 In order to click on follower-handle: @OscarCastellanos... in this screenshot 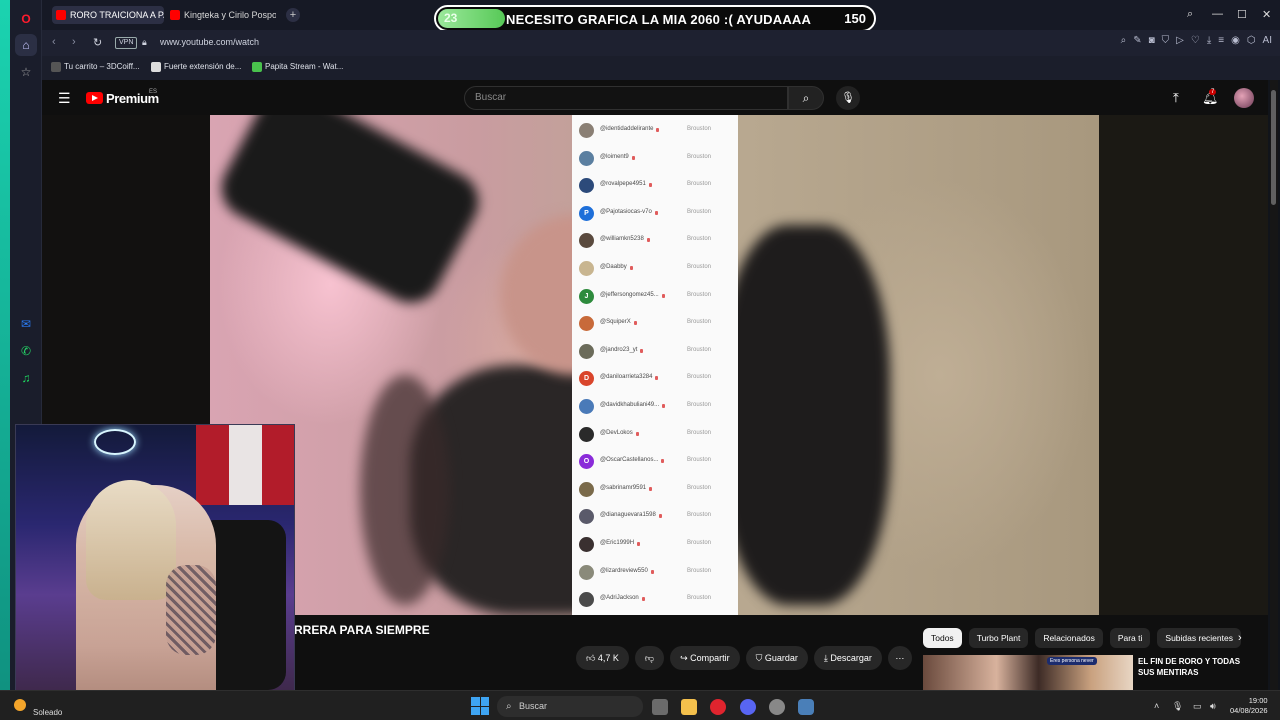, I will do `click(629, 460)`.